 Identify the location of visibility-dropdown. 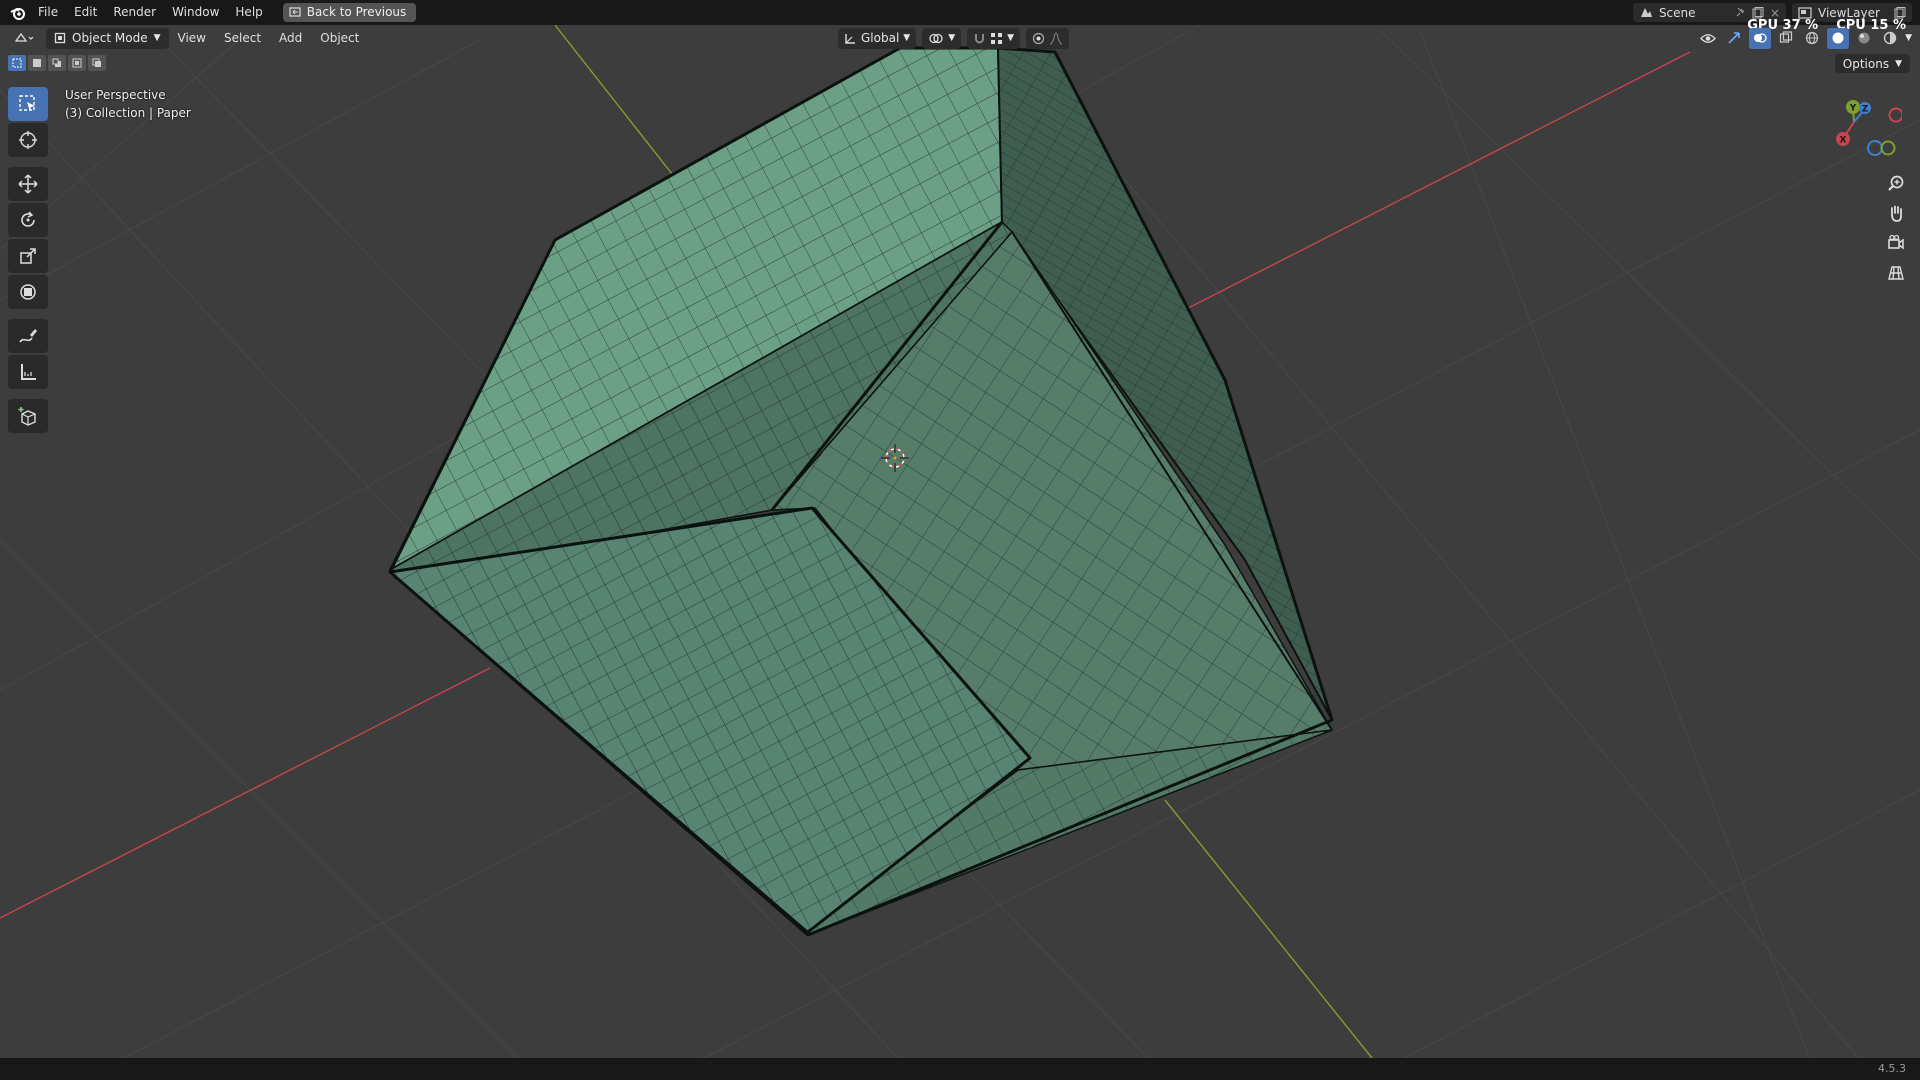
(1708, 38).